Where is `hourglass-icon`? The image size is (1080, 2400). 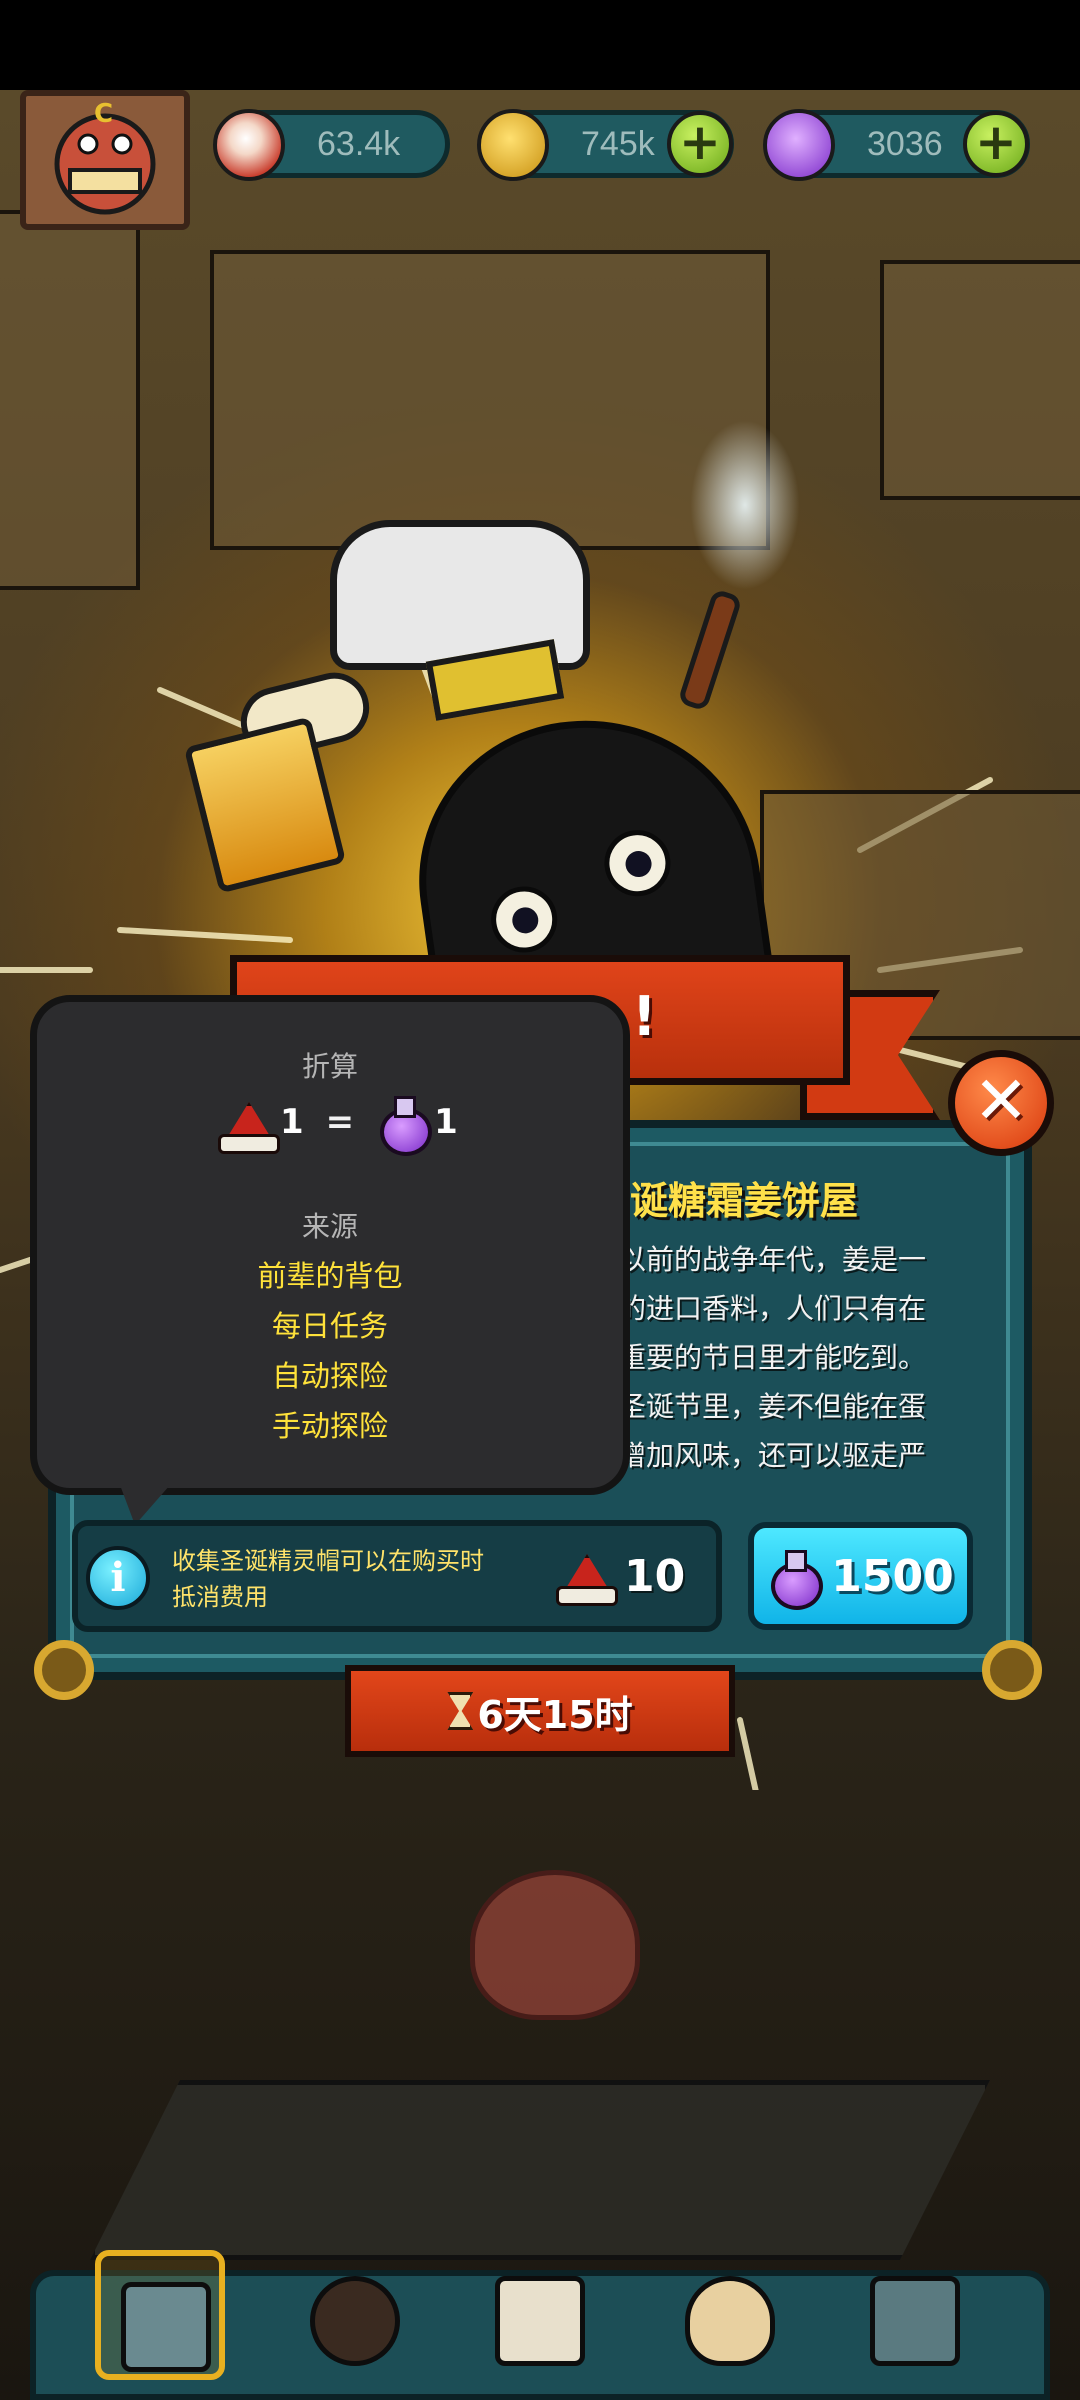
hourglass-icon is located at coordinates (460, 1711).